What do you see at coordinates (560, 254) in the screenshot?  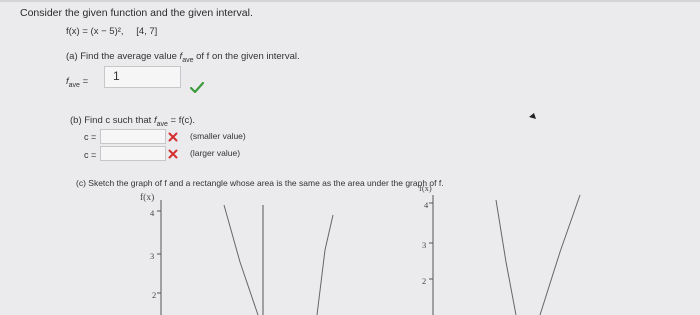 I see `graph-2-curve-right` at bounding box center [560, 254].